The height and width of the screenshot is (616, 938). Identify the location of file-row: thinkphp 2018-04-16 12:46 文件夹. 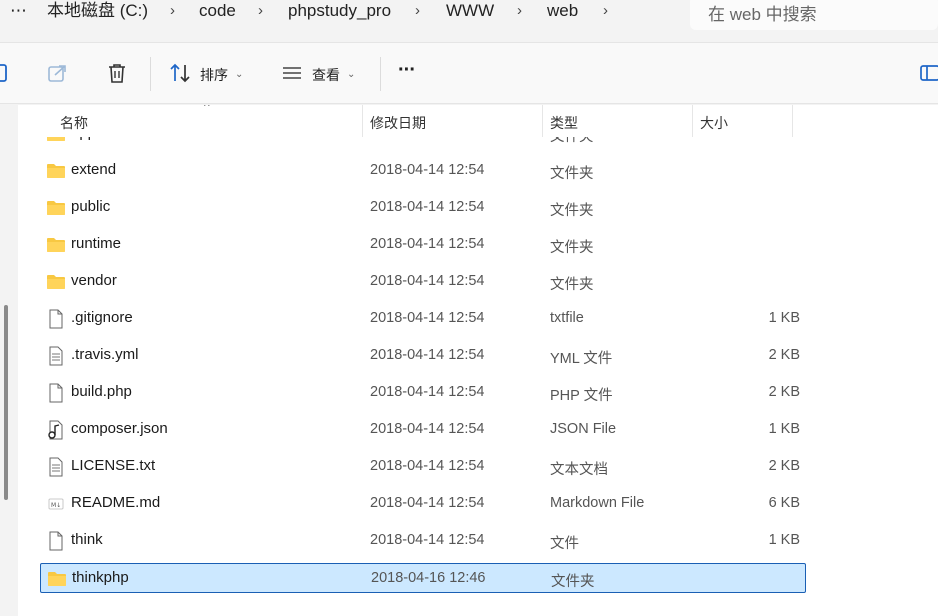
(423, 578).